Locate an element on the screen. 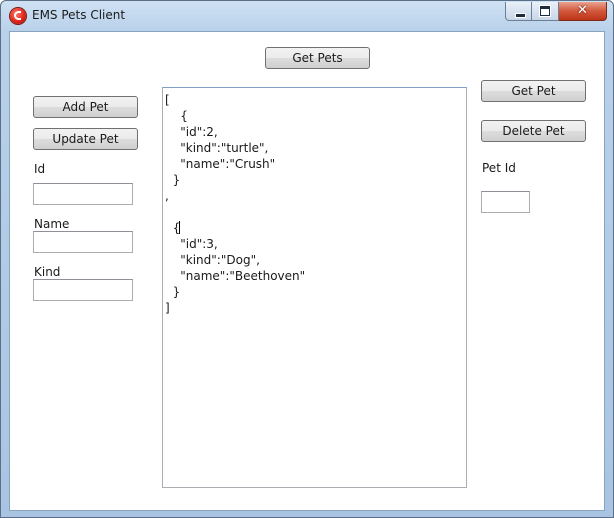 The image size is (614, 518). id-field is located at coordinates (83, 194).